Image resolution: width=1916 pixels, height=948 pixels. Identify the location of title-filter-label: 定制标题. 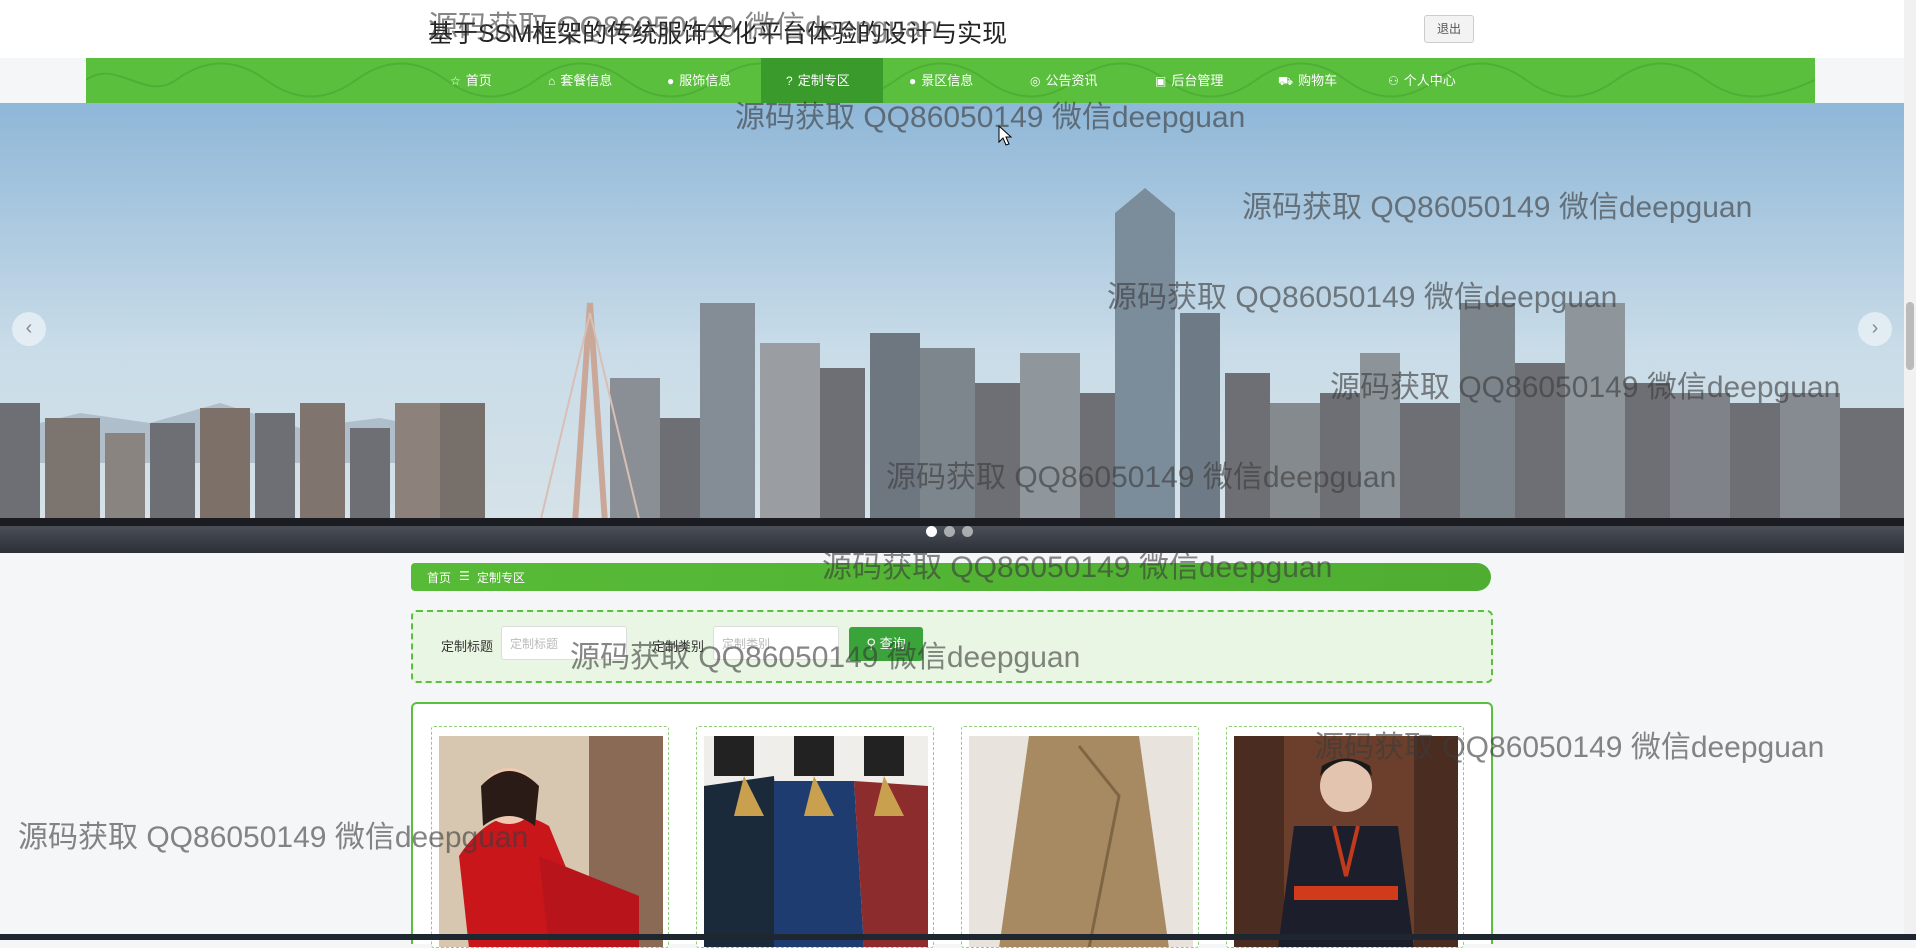
(467, 646).